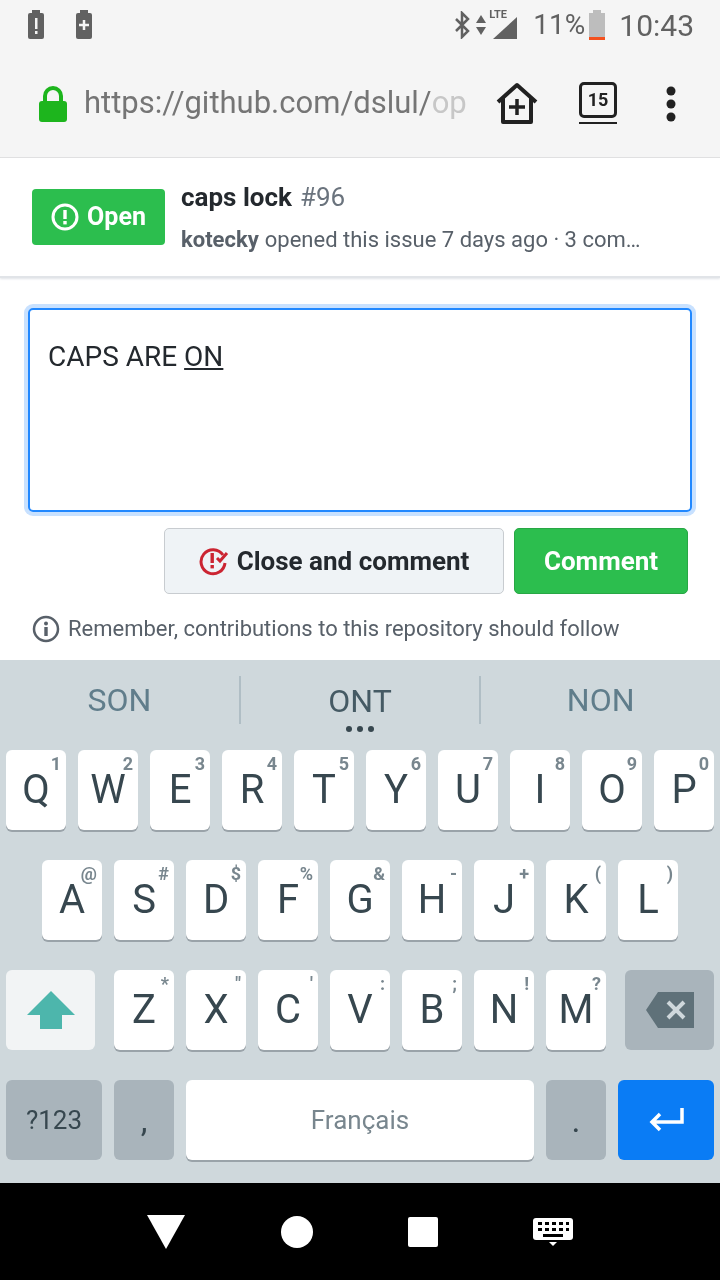  What do you see at coordinates (216, 1010) in the screenshot?
I see `keyboard-key: X "` at bounding box center [216, 1010].